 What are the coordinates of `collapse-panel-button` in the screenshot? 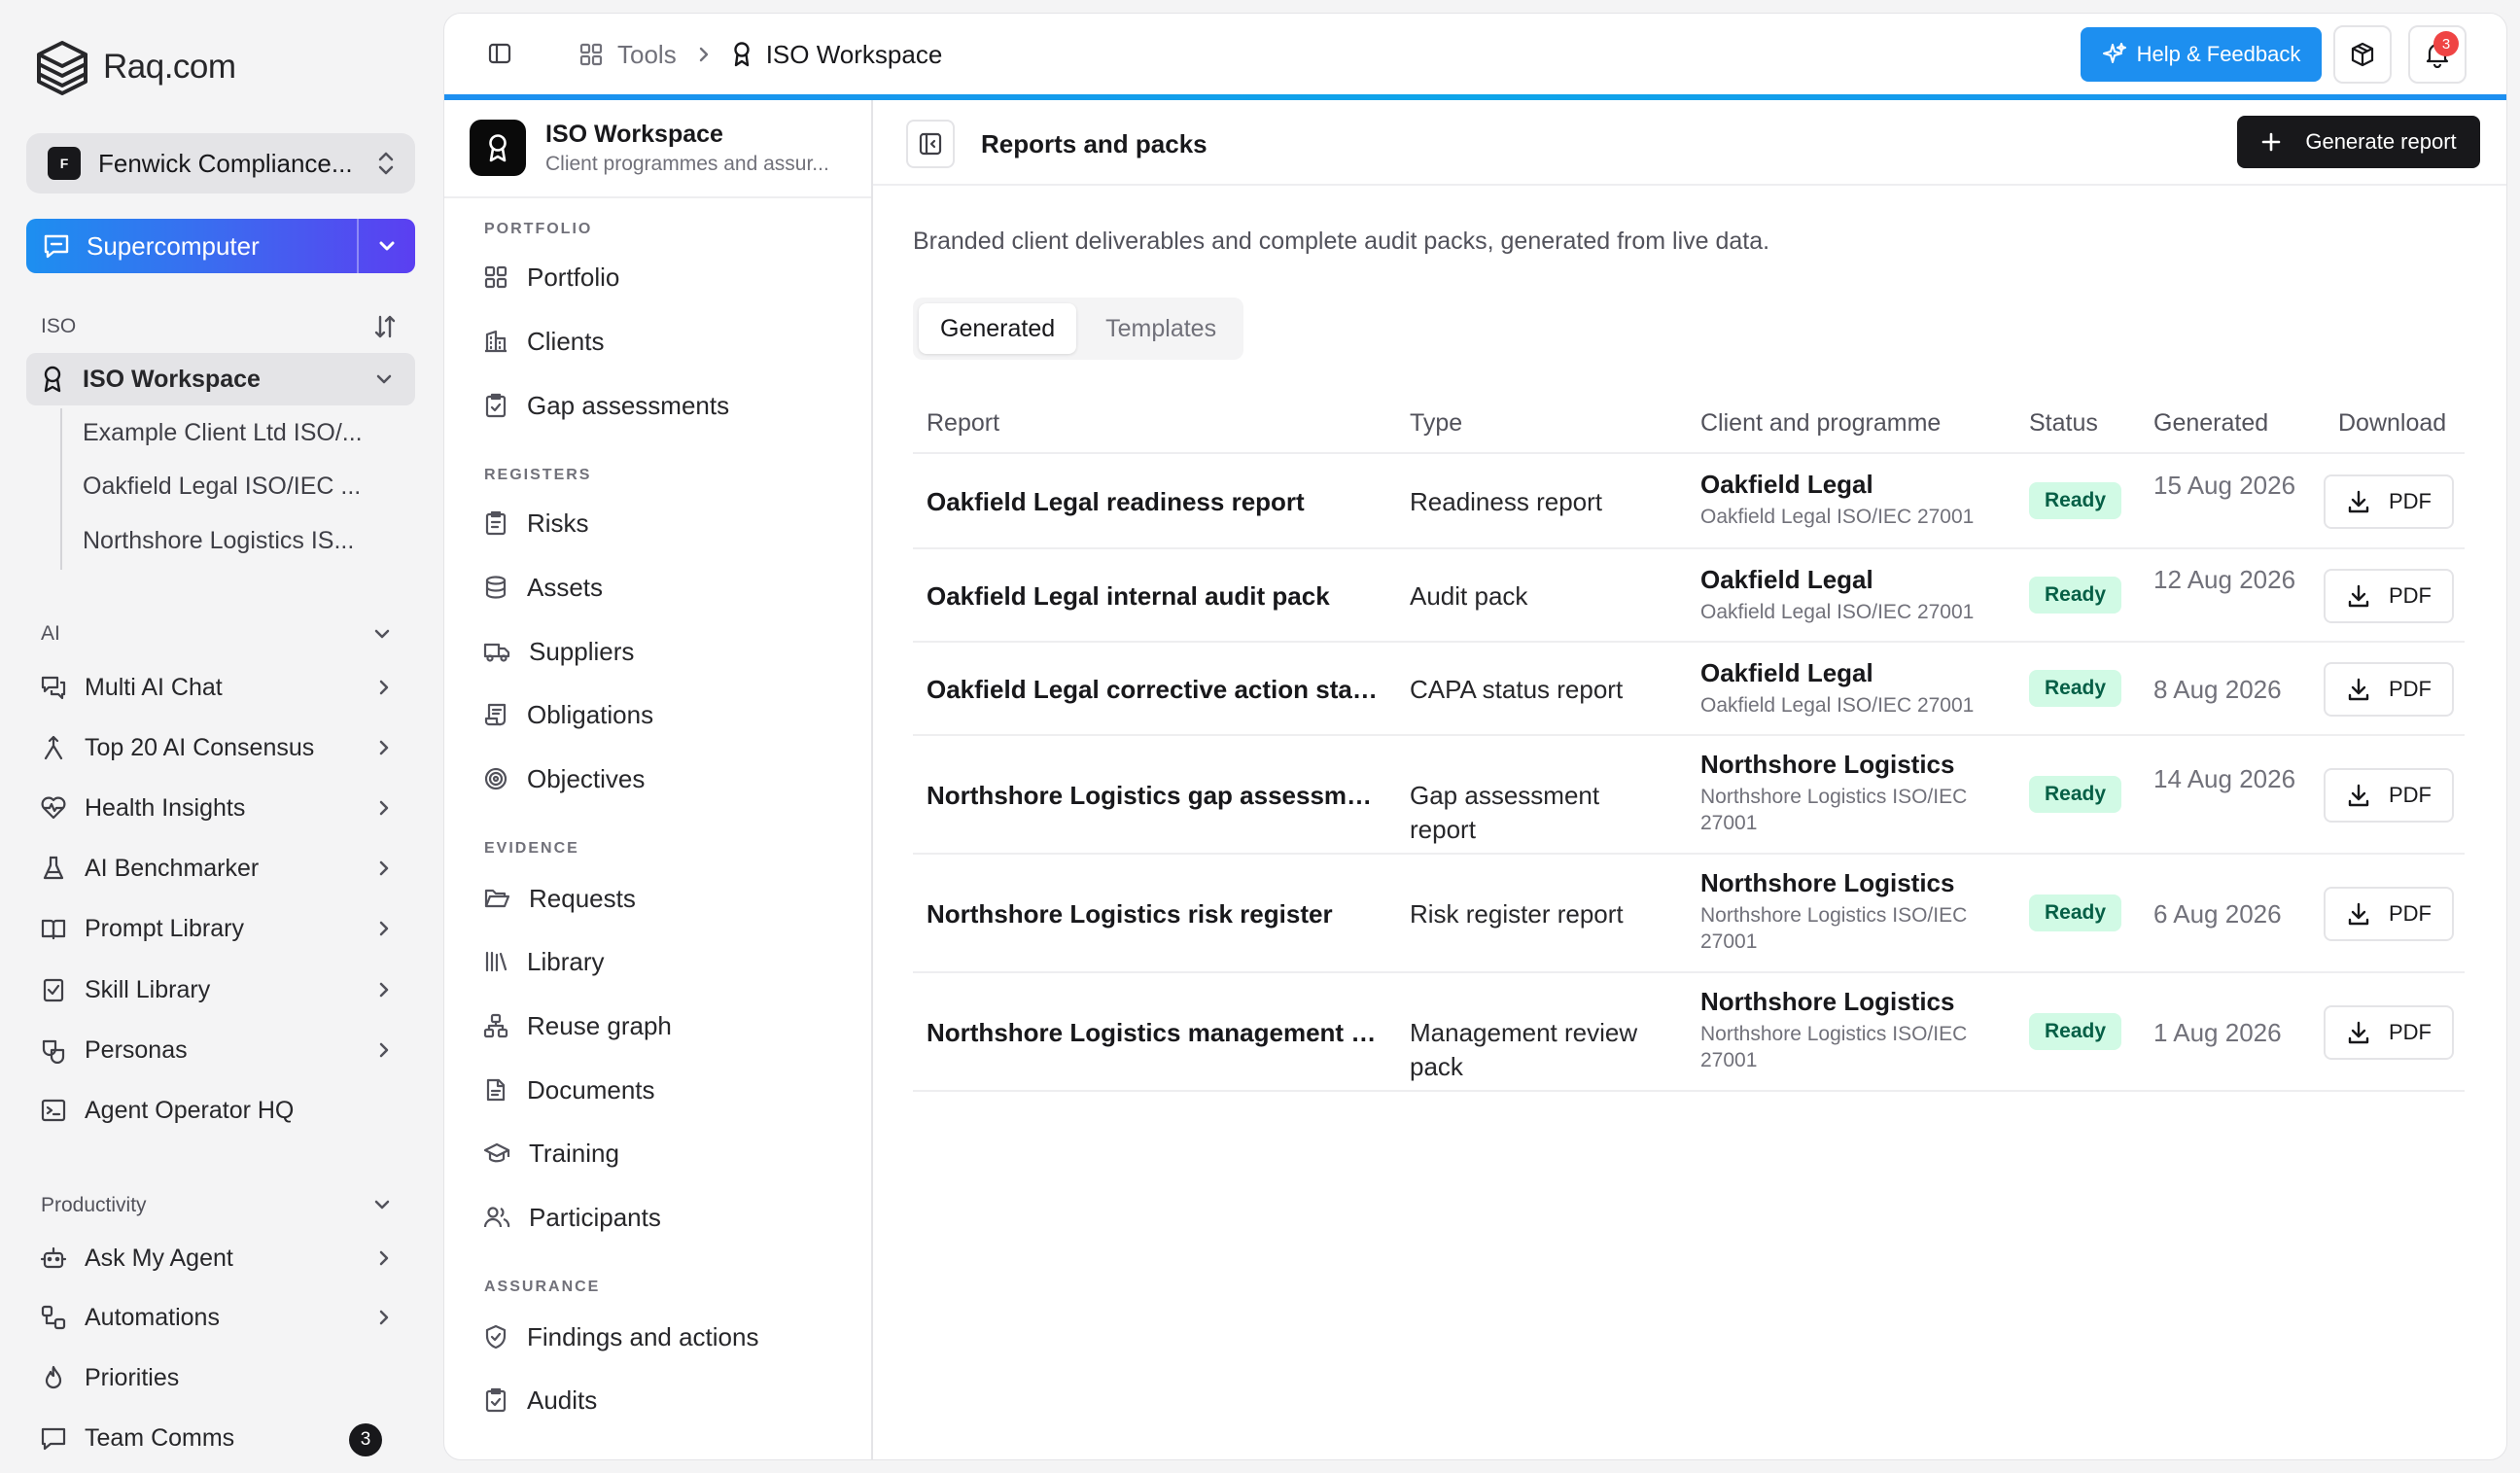 It's located at (930, 144).